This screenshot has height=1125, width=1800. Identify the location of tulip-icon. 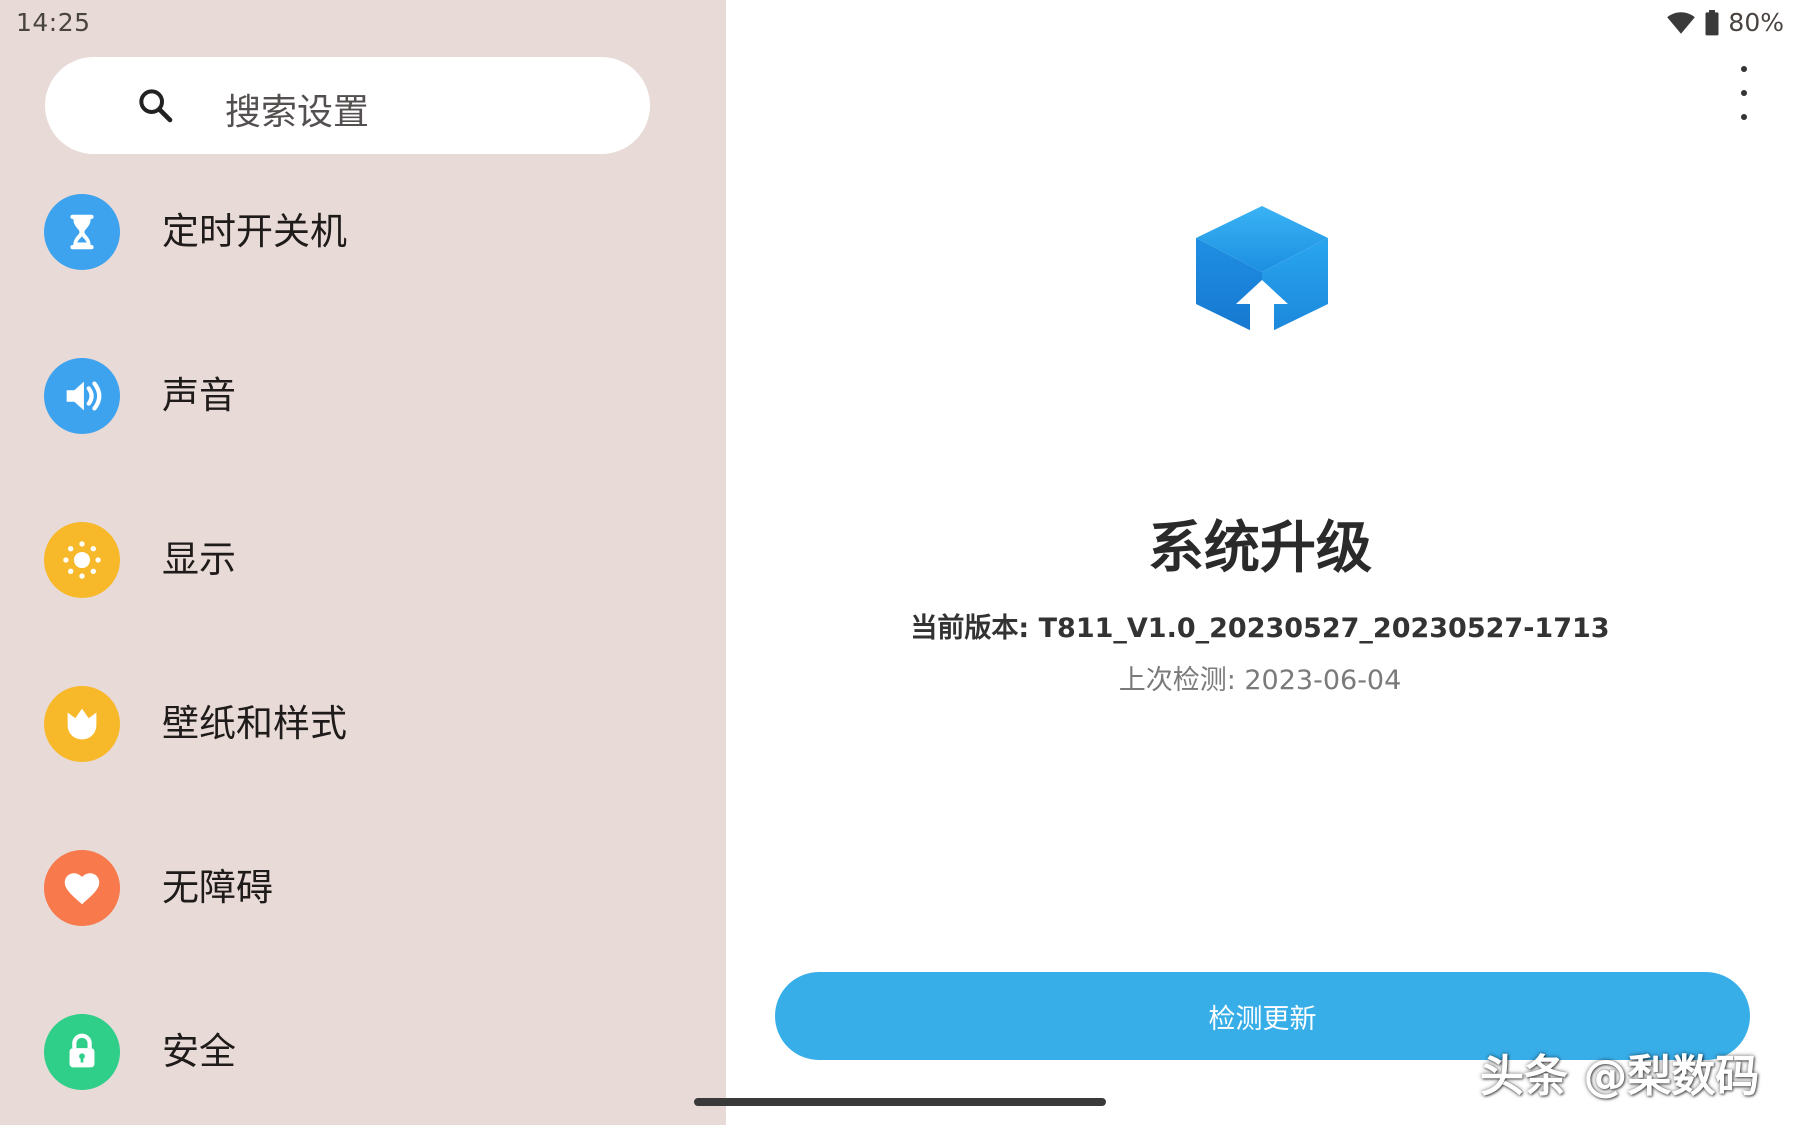
(82, 724).